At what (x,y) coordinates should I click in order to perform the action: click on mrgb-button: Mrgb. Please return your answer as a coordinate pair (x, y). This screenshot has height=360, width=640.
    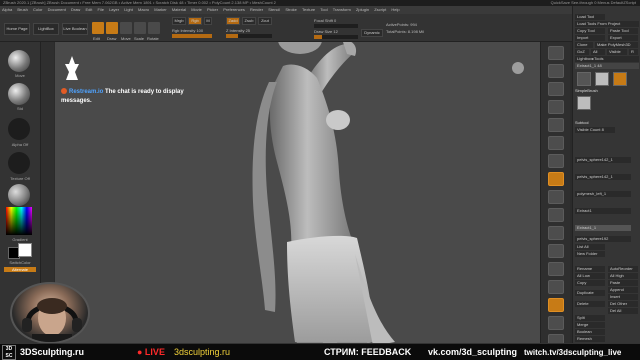
    Looking at the image, I should click on (179, 21).